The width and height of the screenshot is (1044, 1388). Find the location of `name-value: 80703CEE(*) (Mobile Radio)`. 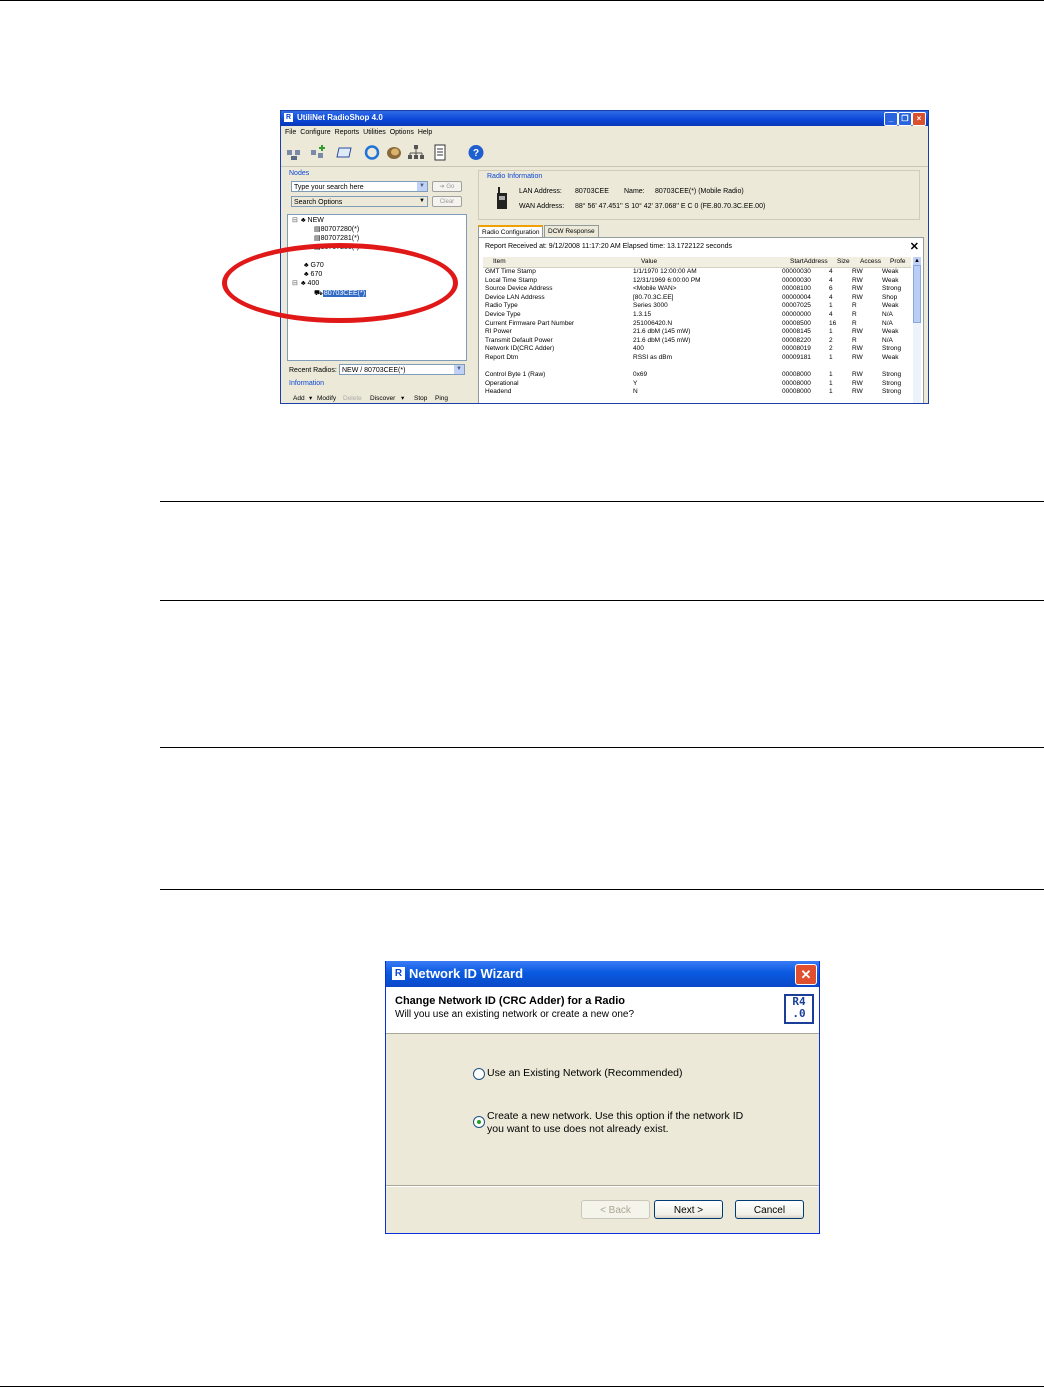

name-value: 80703CEE(*) (Mobile Radio) is located at coordinates (699, 191).